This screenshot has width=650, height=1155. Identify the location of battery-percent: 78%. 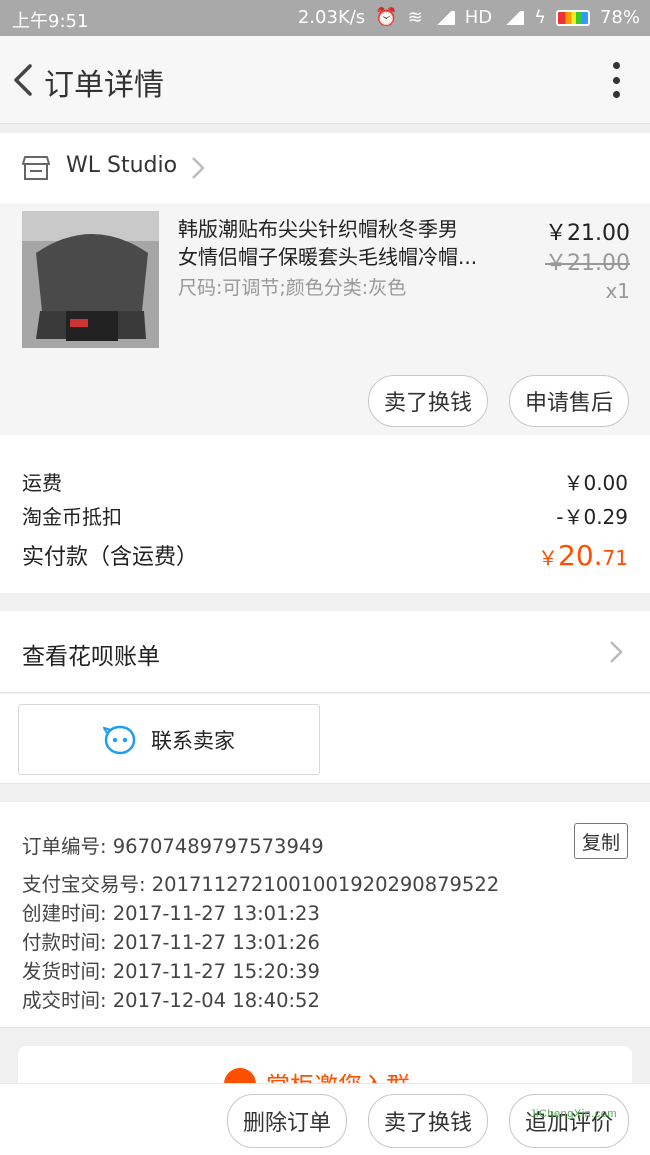
(619, 17).